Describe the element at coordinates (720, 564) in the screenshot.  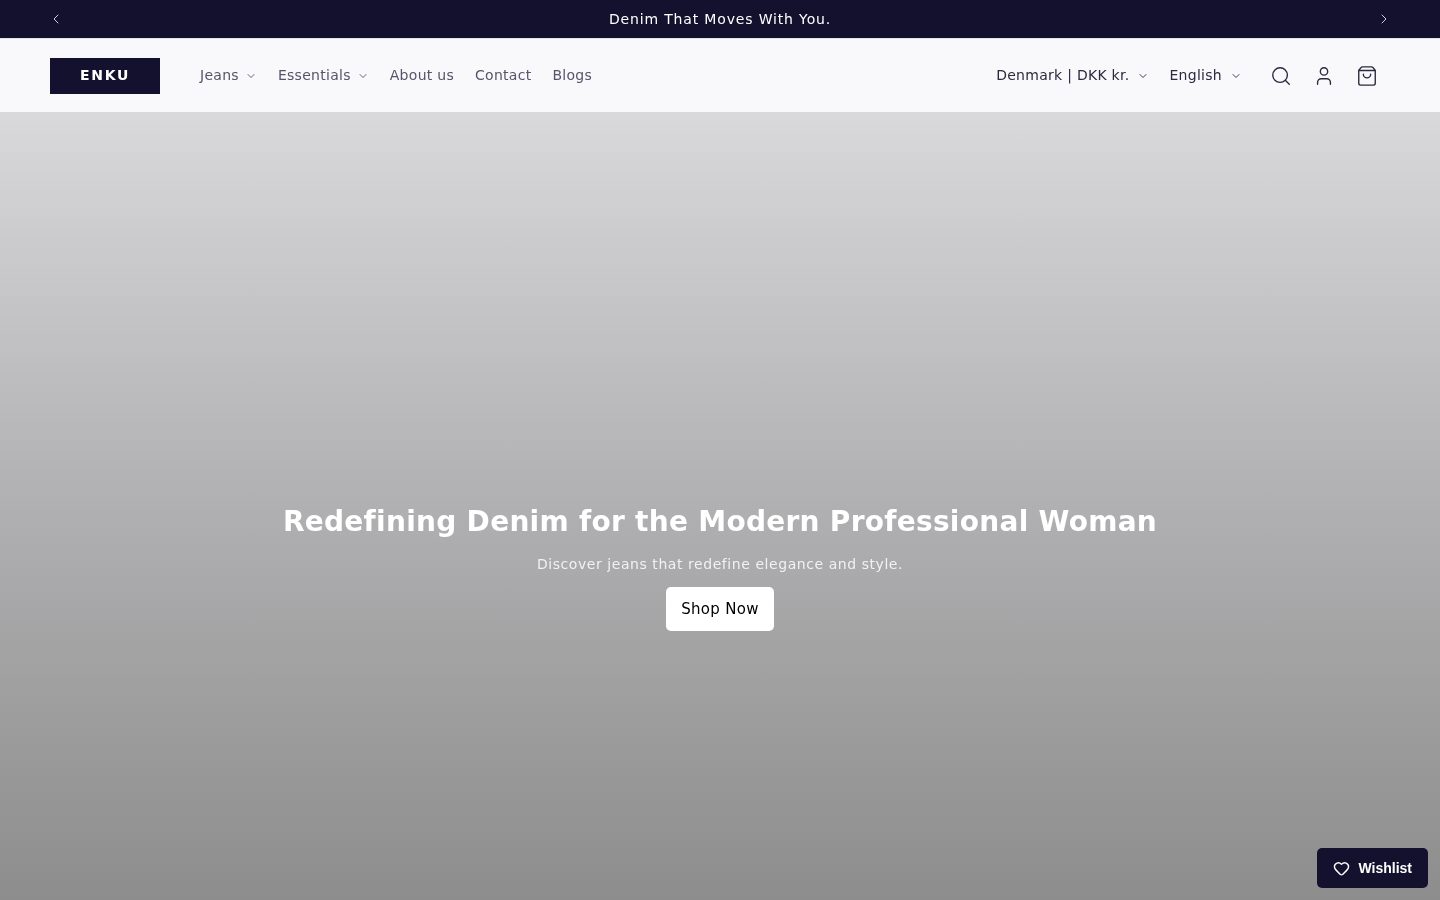
I see `hero-subtitle: Discover jeans that redefine elegance and style.` at that location.